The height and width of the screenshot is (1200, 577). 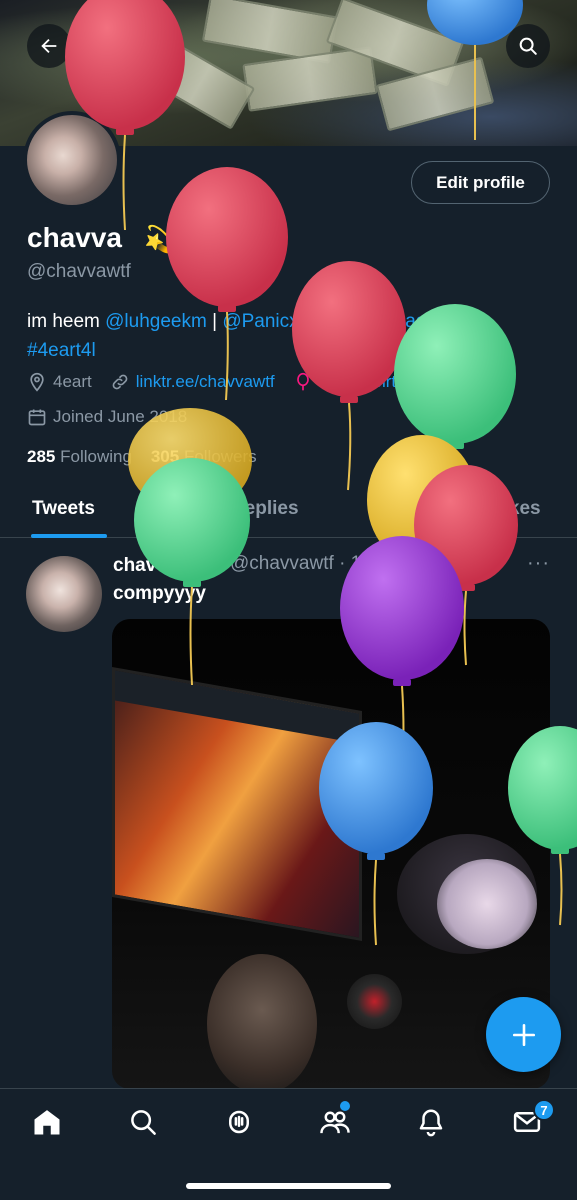 What do you see at coordinates (220, 456) in the screenshot?
I see `followers-label: Followers` at bounding box center [220, 456].